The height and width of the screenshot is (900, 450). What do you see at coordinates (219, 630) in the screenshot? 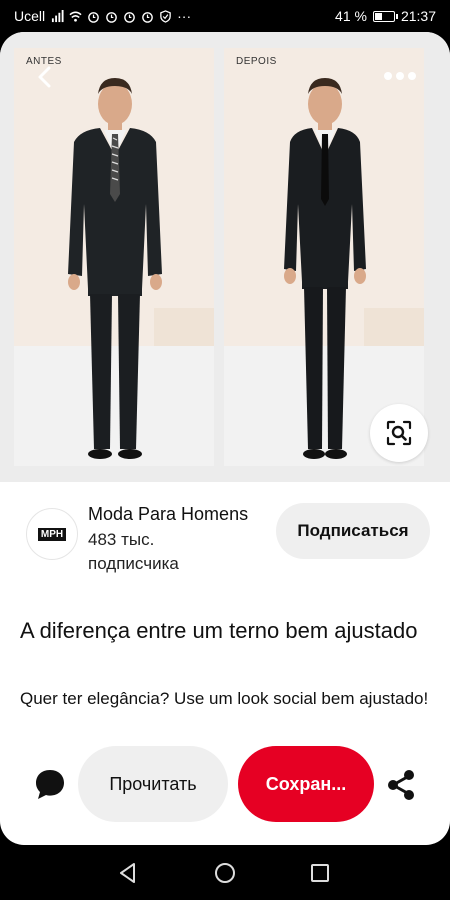
I see `pin-title: A diferença entre um terno bem ajustado` at bounding box center [219, 630].